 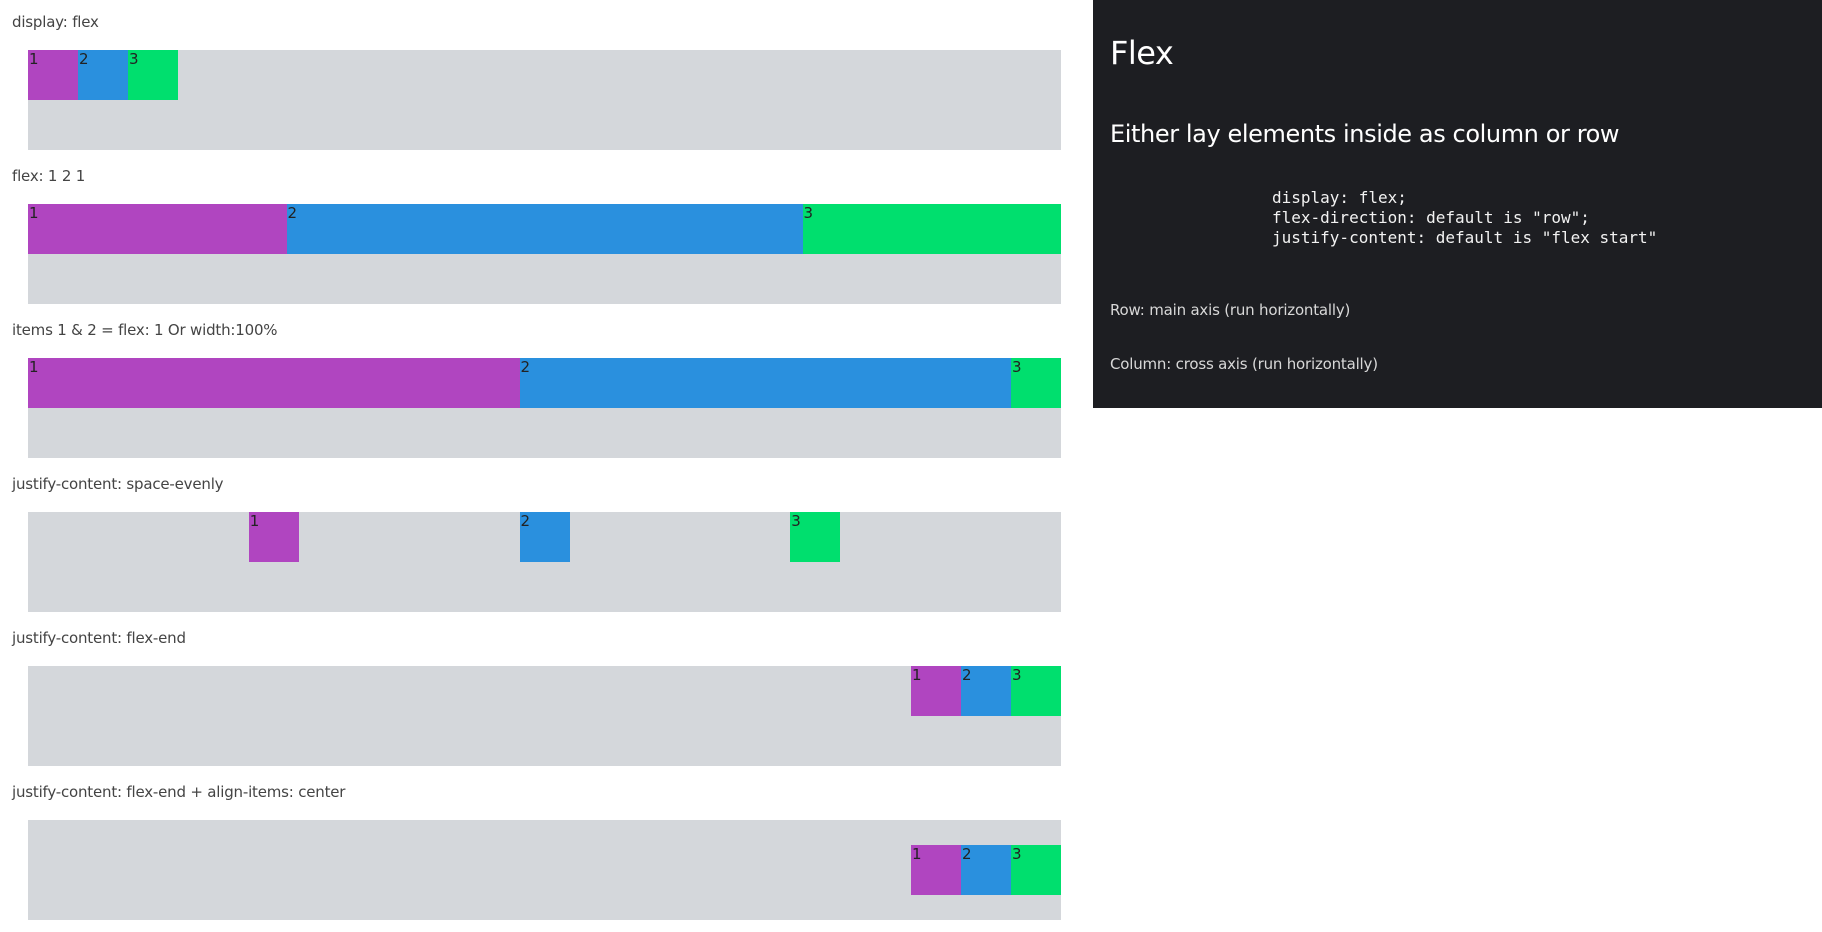 I want to click on code-line: justify-content: default is "flex start", so click(x=1465, y=237).